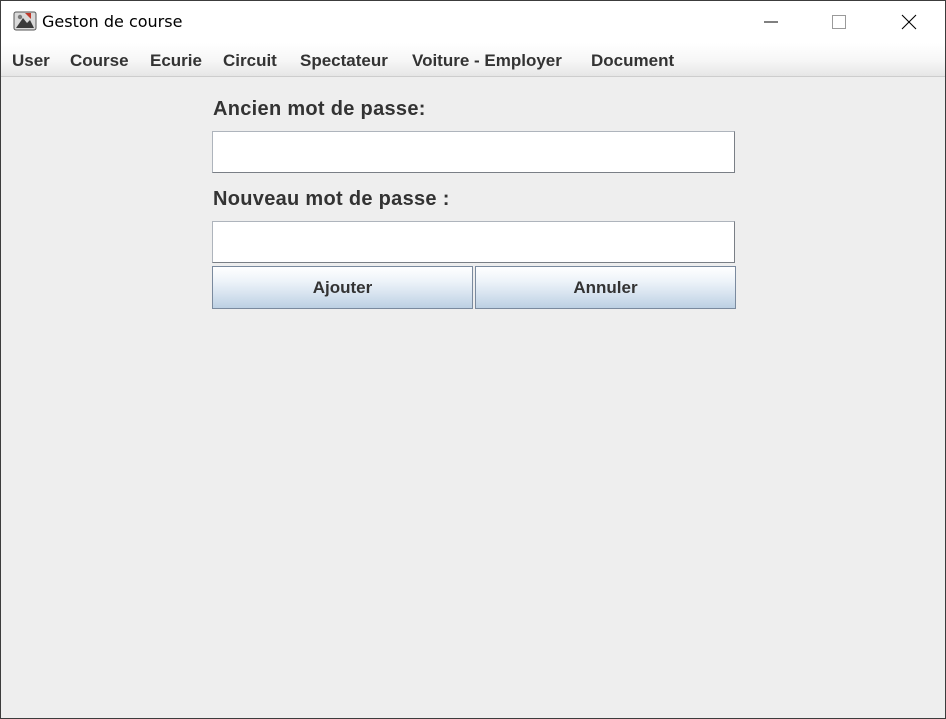 The height and width of the screenshot is (719, 946). What do you see at coordinates (344, 61) in the screenshot?
I see `menu-spectateur: Spectateur` at bounding box center [344, 61].